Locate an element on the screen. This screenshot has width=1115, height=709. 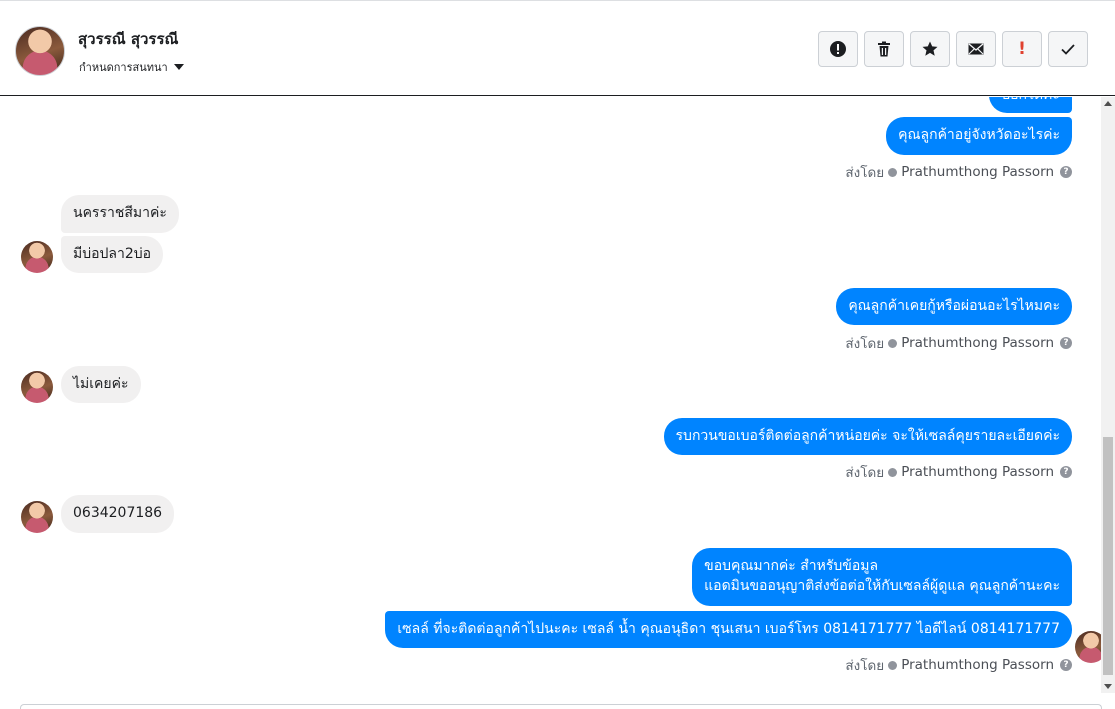
trash-icon is located at coordinates (884, 49).